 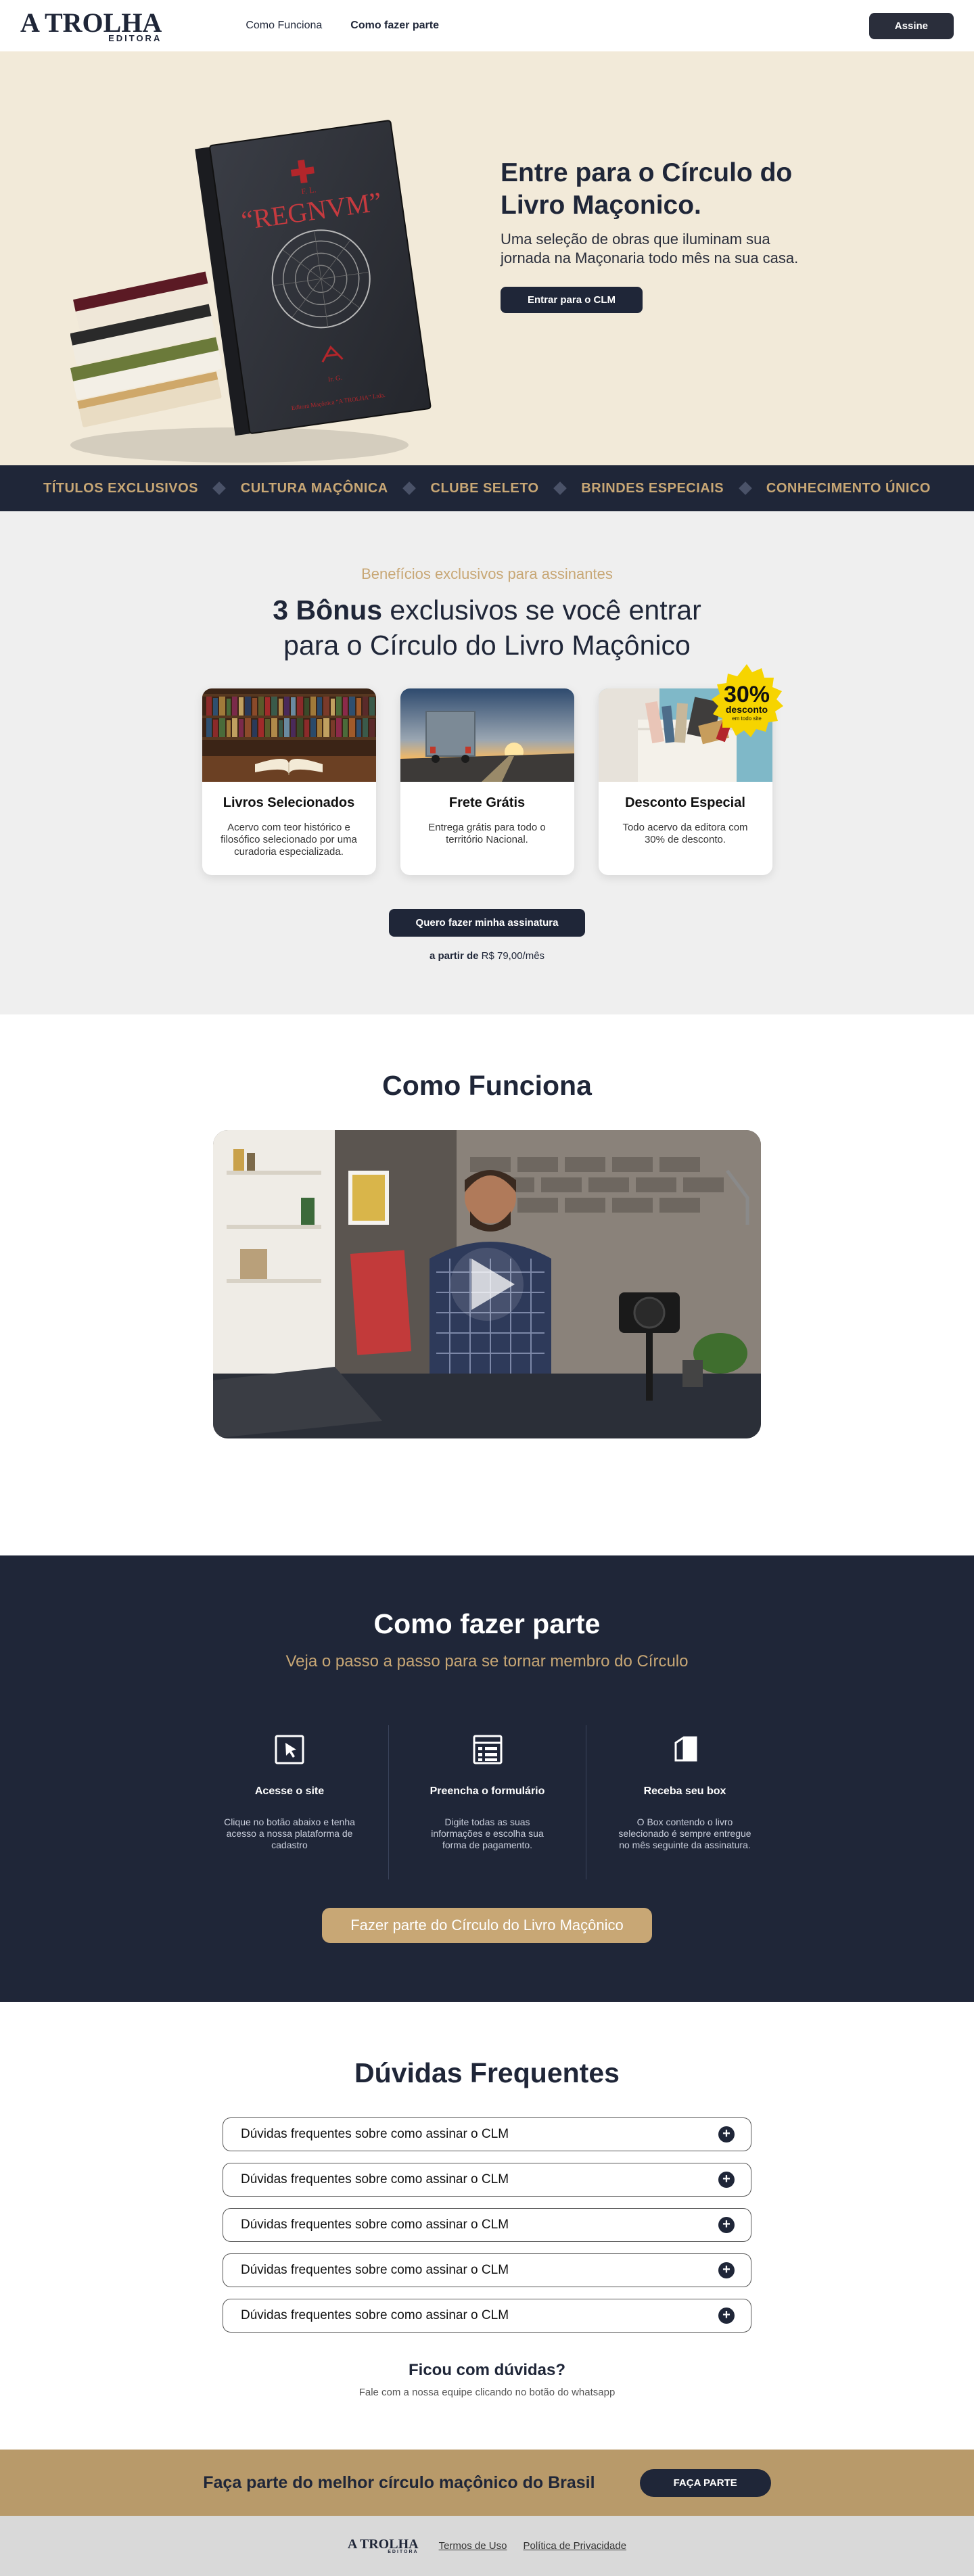 What do you see at coordinates (487, 923) in the screenshot?
I see `subscribe-button: Quero fazer minha assinatura` at bounding box center [487, 923].